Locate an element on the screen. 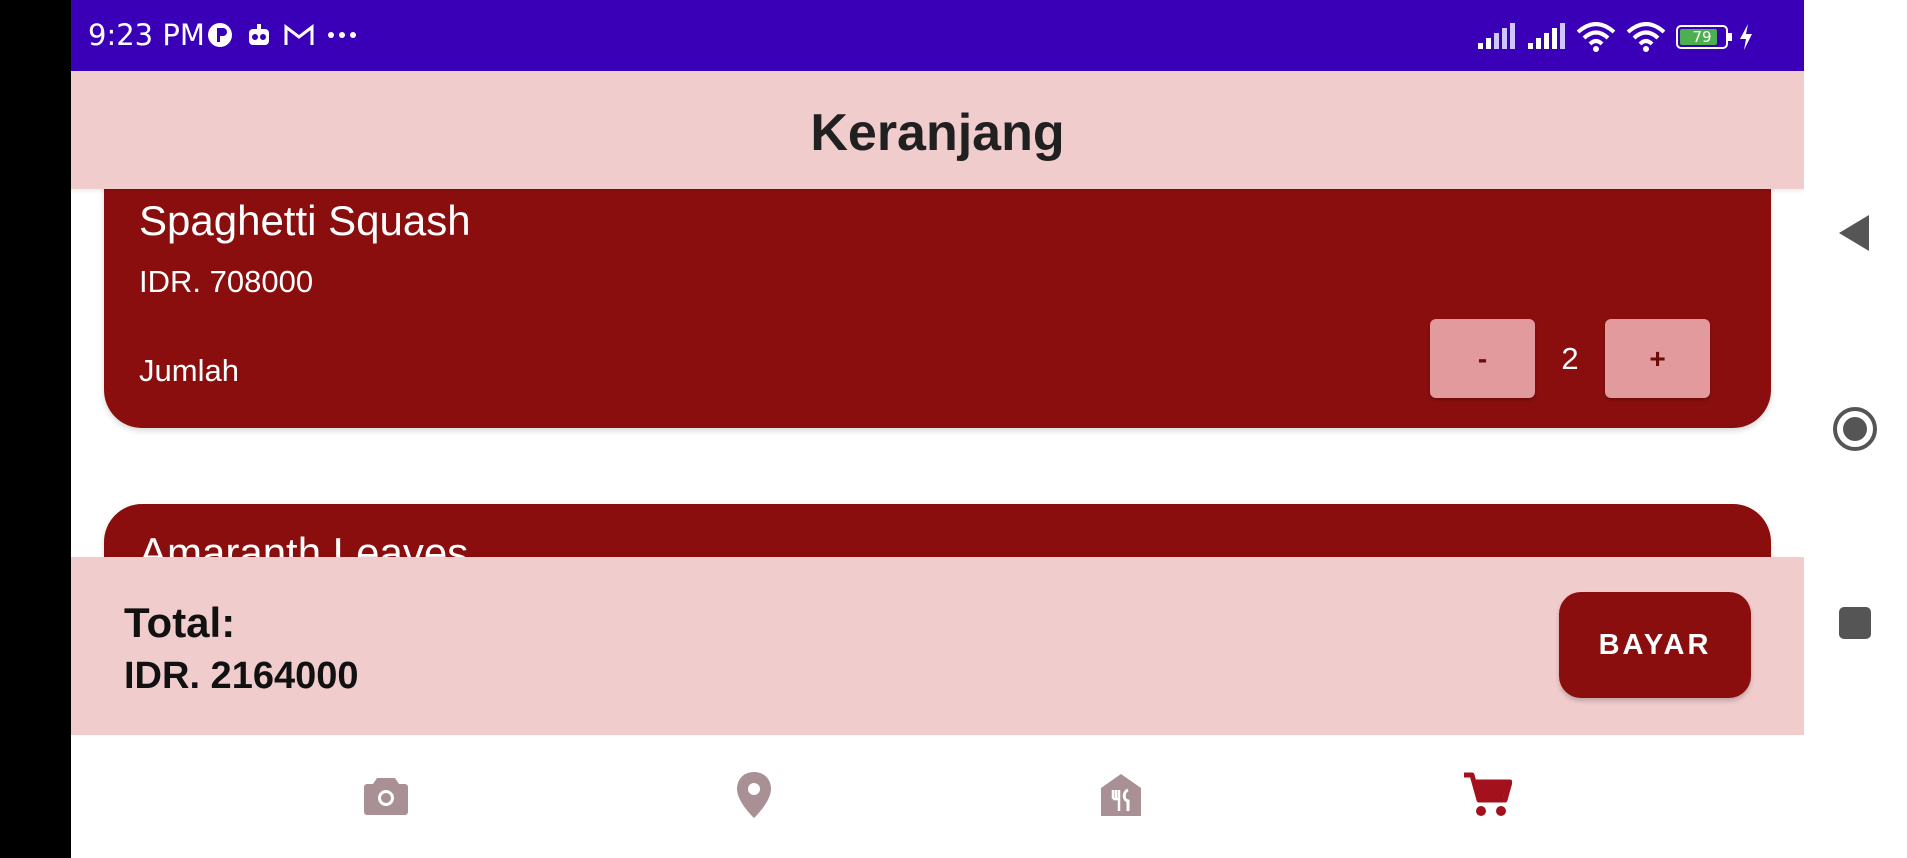  battery-icon: 79 is located at coordinates (1704, 37).